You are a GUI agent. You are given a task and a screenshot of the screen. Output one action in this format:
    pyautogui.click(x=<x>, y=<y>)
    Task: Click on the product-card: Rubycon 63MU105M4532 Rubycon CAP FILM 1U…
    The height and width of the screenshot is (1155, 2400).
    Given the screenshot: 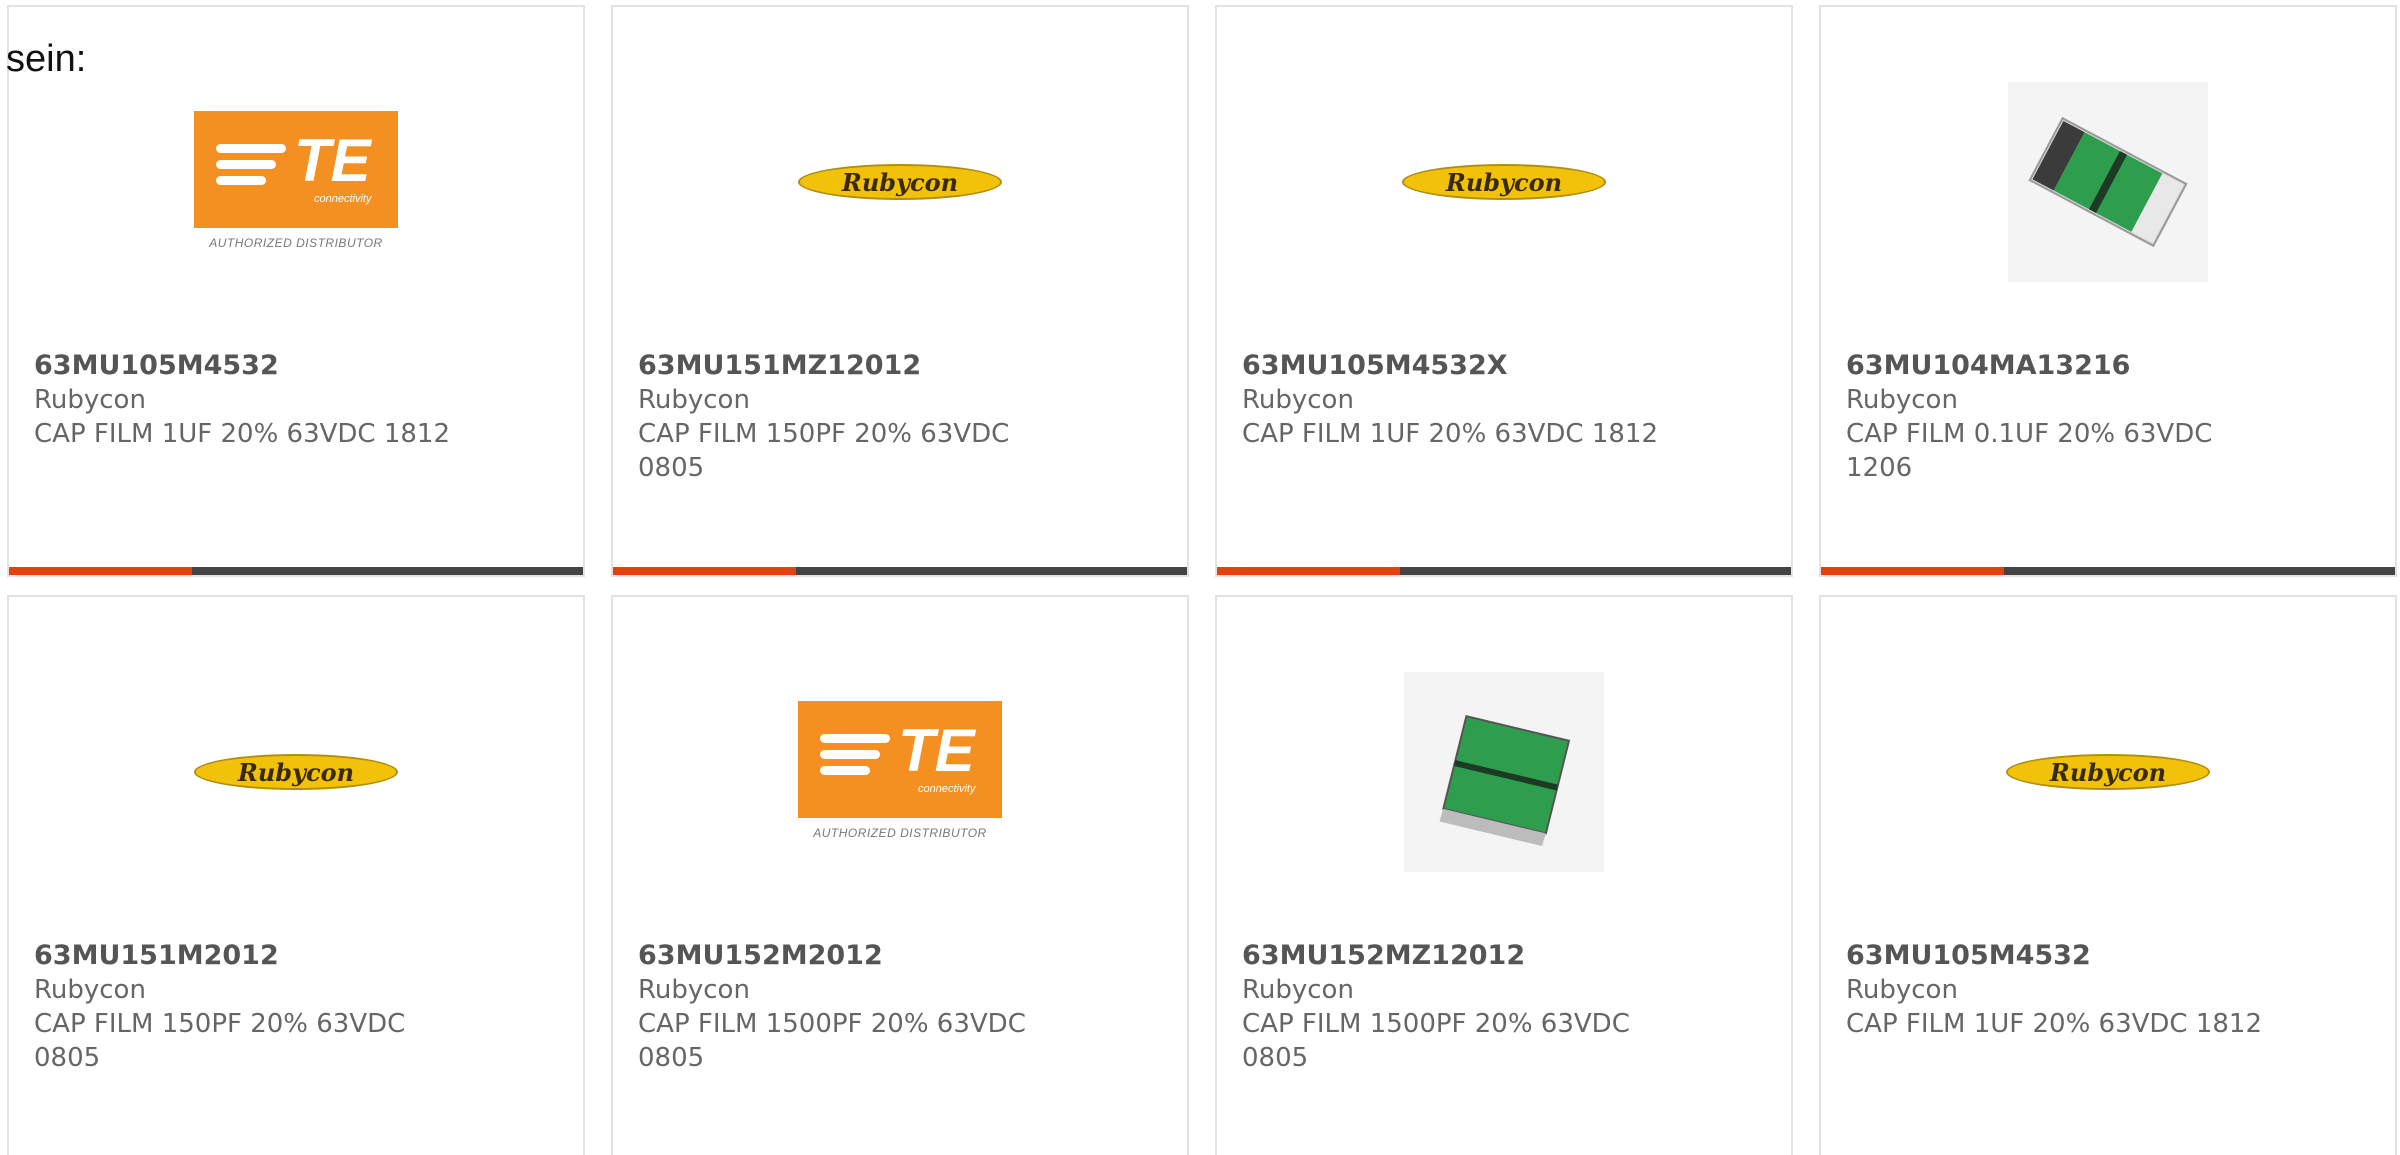 What is the action you would take?
    pyautogui.click(x=2108, y=875)
    